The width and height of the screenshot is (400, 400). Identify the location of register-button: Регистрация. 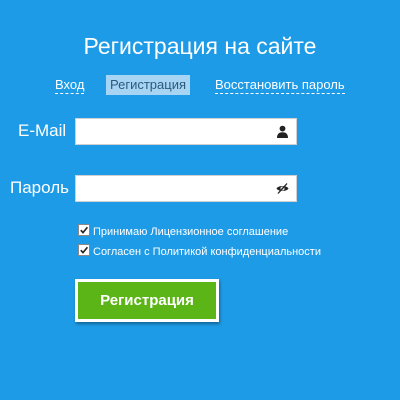
(147, 300).